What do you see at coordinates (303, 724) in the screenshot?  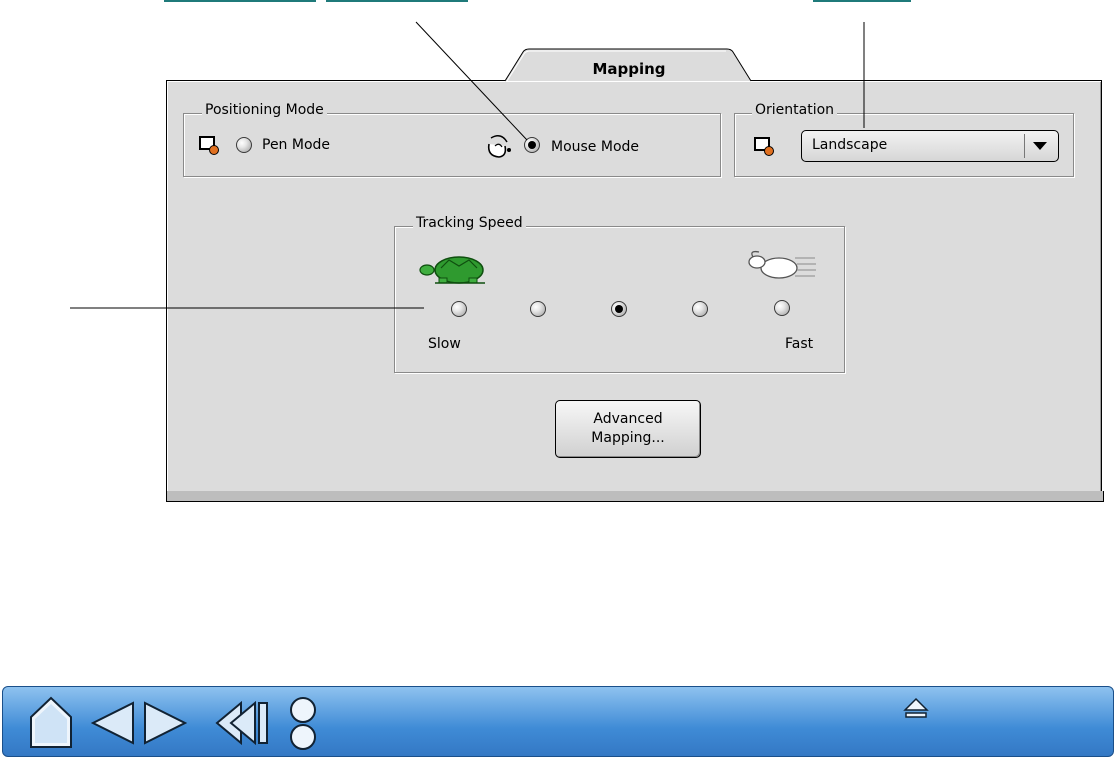 I see `contents-index-icon` at bounding box center [303, 724].